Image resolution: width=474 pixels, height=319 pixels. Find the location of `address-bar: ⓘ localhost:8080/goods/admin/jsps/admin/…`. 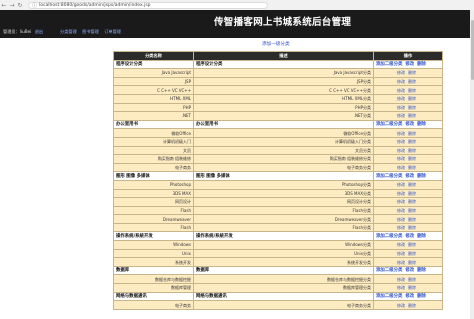

address-bar: ⓘ localhost:8080/goods/admin/jsps/admin/… is located at coordinates (148, 5).